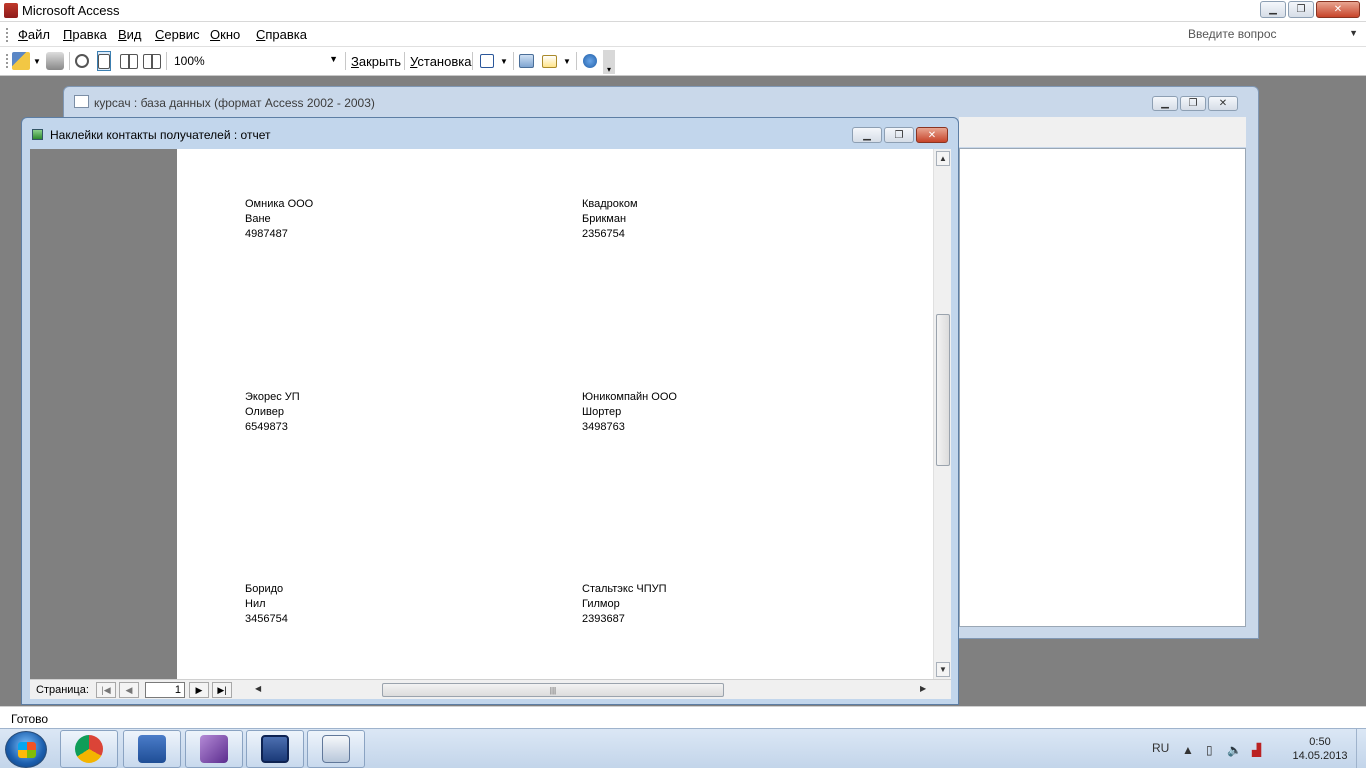 This screenshot has width=1366, height=768. Describe the element at coordinates (264, 589) in the screenshot. I see `label-company: Боридо` at that location.